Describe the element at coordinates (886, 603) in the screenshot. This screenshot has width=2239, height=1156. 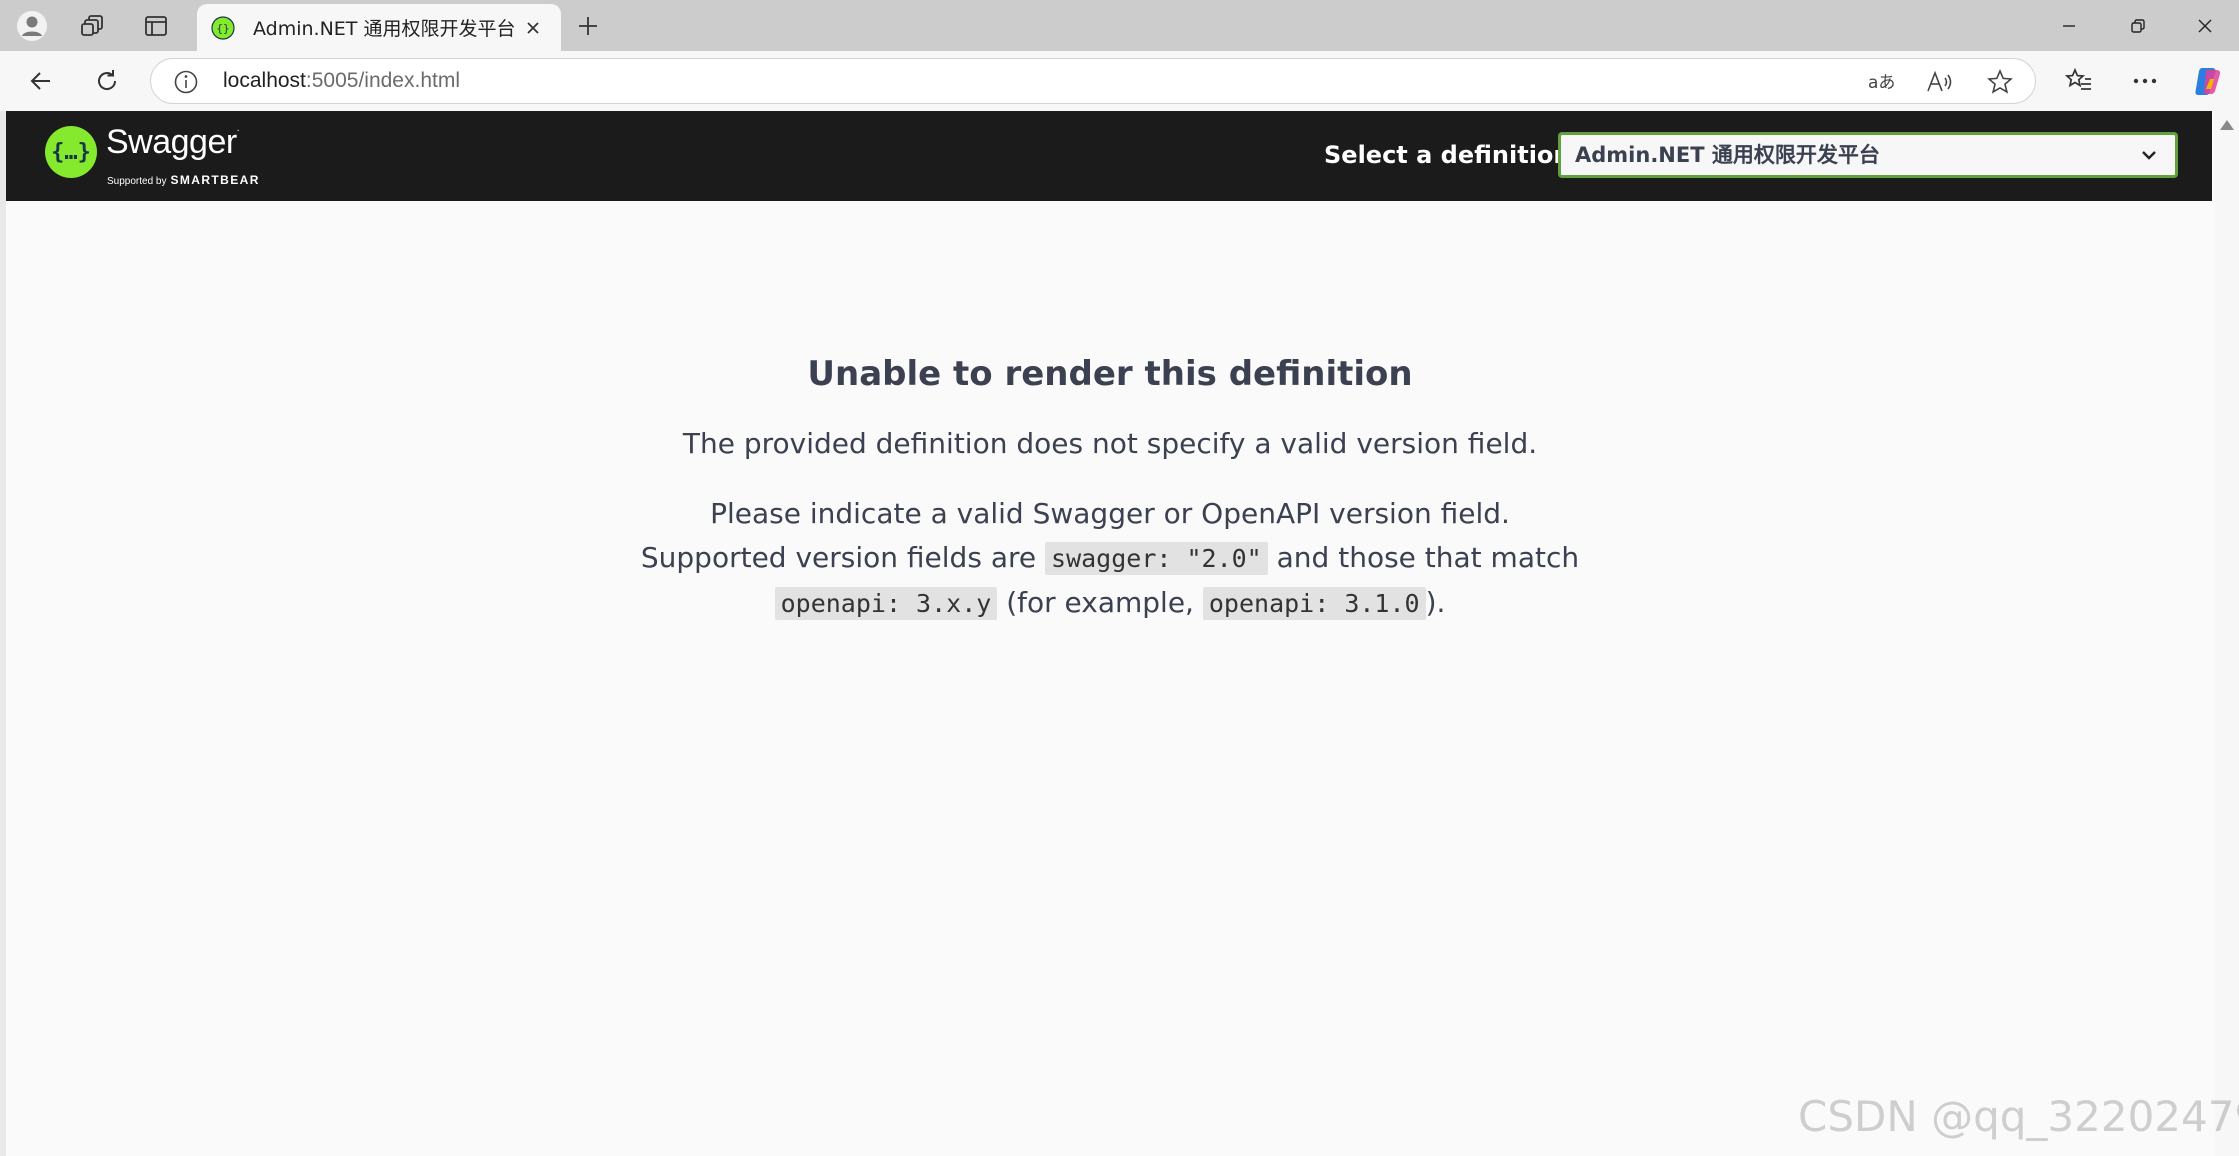
I see `code-openapi-version: openapi: 3.x.y` at that location.